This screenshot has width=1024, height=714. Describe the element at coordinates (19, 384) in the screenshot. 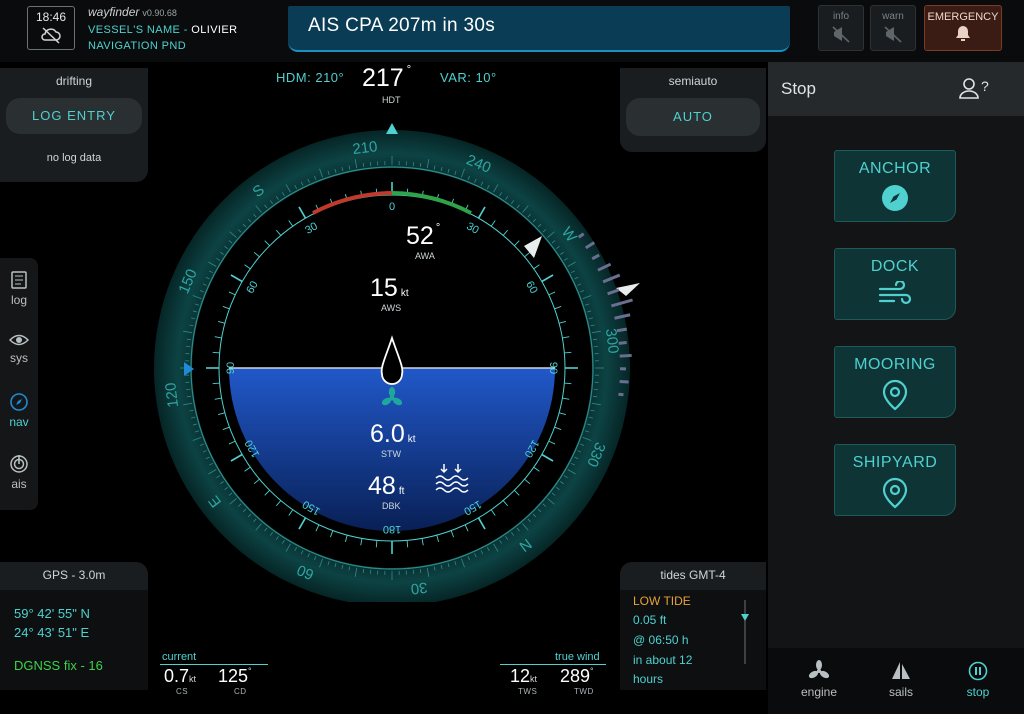

I see `side-nav: log sys nav ais` at that location.